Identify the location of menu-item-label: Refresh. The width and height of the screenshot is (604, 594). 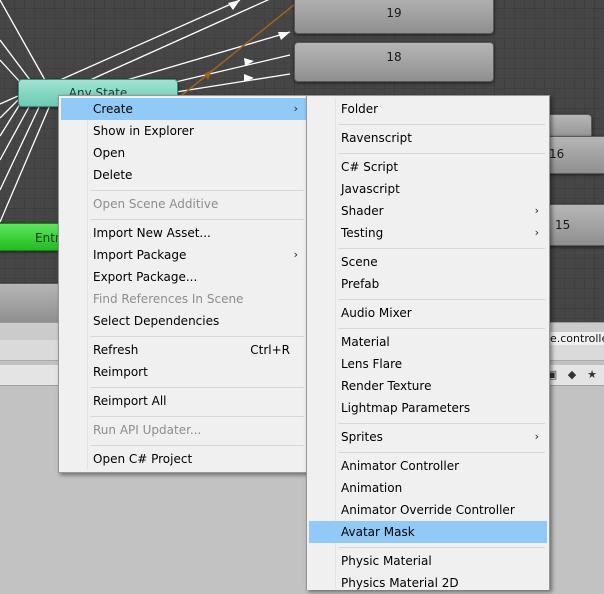
(116, 350).